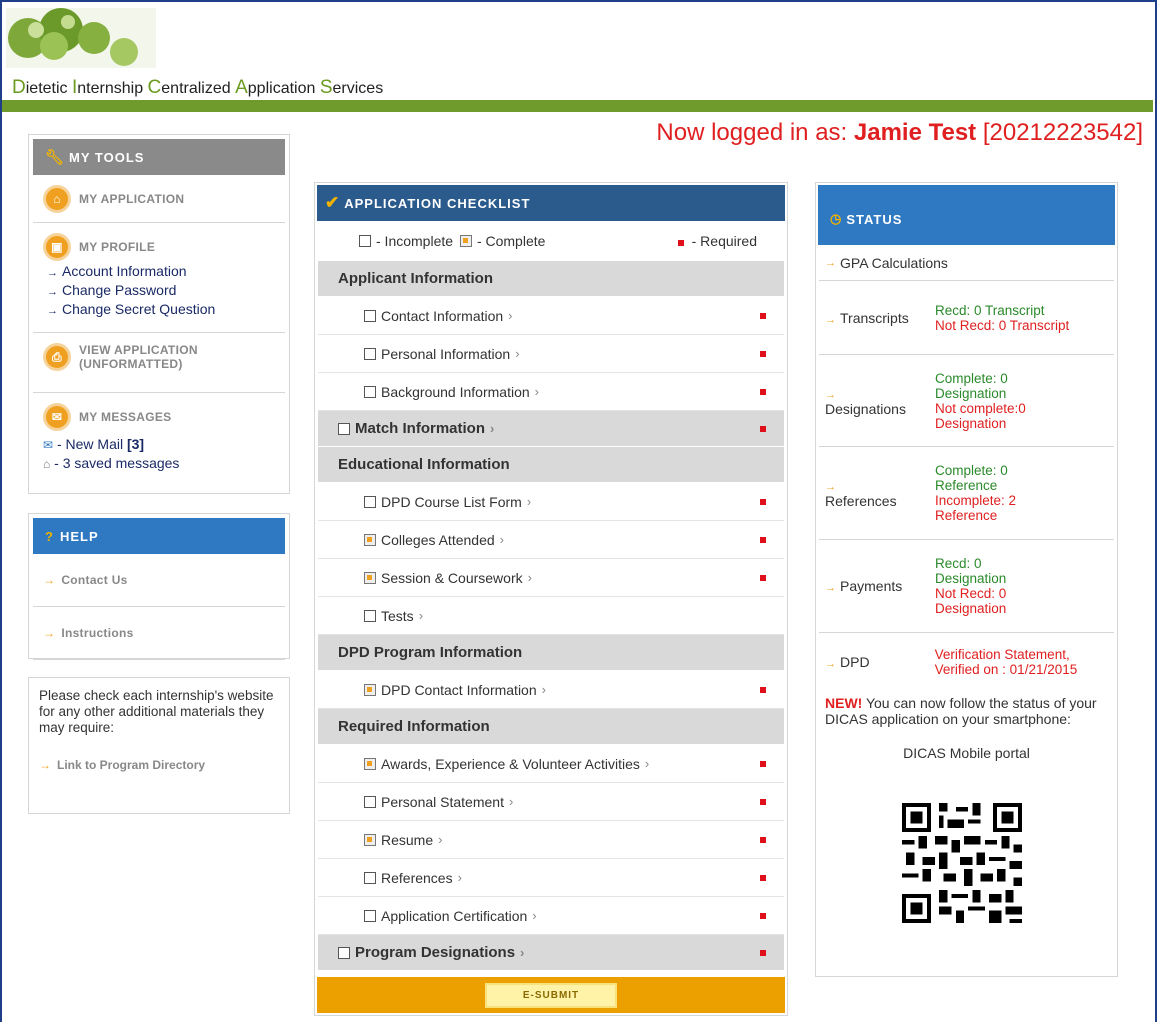  I want to click on new-mail-link: ✉ - New Mail [3], so click(164, 444).